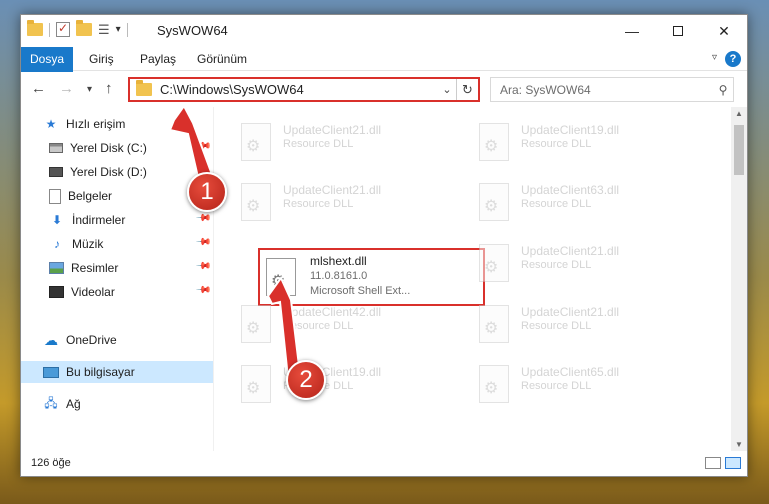 This screenshot has width=769, height=504. I want to click on step-1-badge: 1, so click(207, 192).